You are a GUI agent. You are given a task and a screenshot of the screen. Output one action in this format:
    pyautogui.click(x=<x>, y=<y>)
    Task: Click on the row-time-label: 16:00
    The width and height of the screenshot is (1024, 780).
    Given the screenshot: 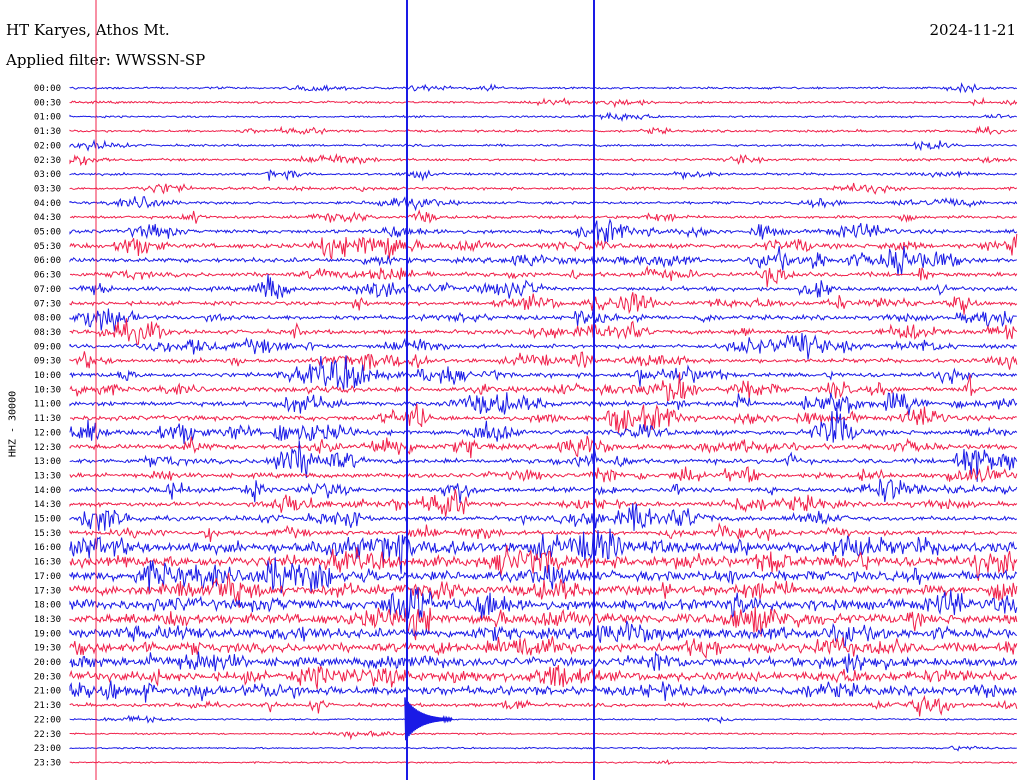 What is the action you would take?
    pyautogui.click(x=47, y=548)
    